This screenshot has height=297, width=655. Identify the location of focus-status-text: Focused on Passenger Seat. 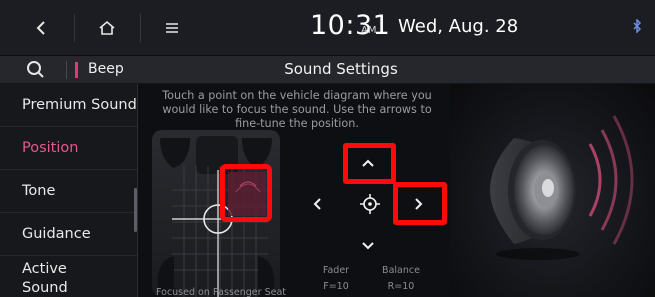
(221, 292).